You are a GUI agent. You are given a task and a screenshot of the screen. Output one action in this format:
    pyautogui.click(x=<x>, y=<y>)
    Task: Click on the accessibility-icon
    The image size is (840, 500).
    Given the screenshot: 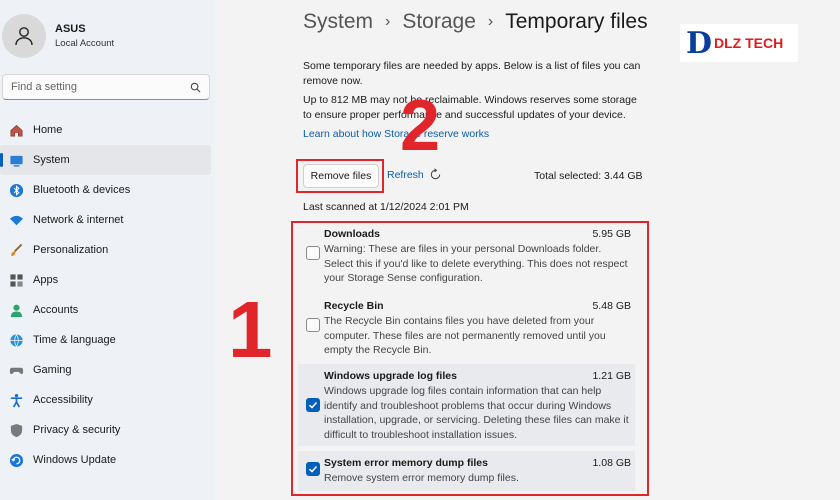 What is the action you would take?
    pyautogui.click(x=16, y=400)
    